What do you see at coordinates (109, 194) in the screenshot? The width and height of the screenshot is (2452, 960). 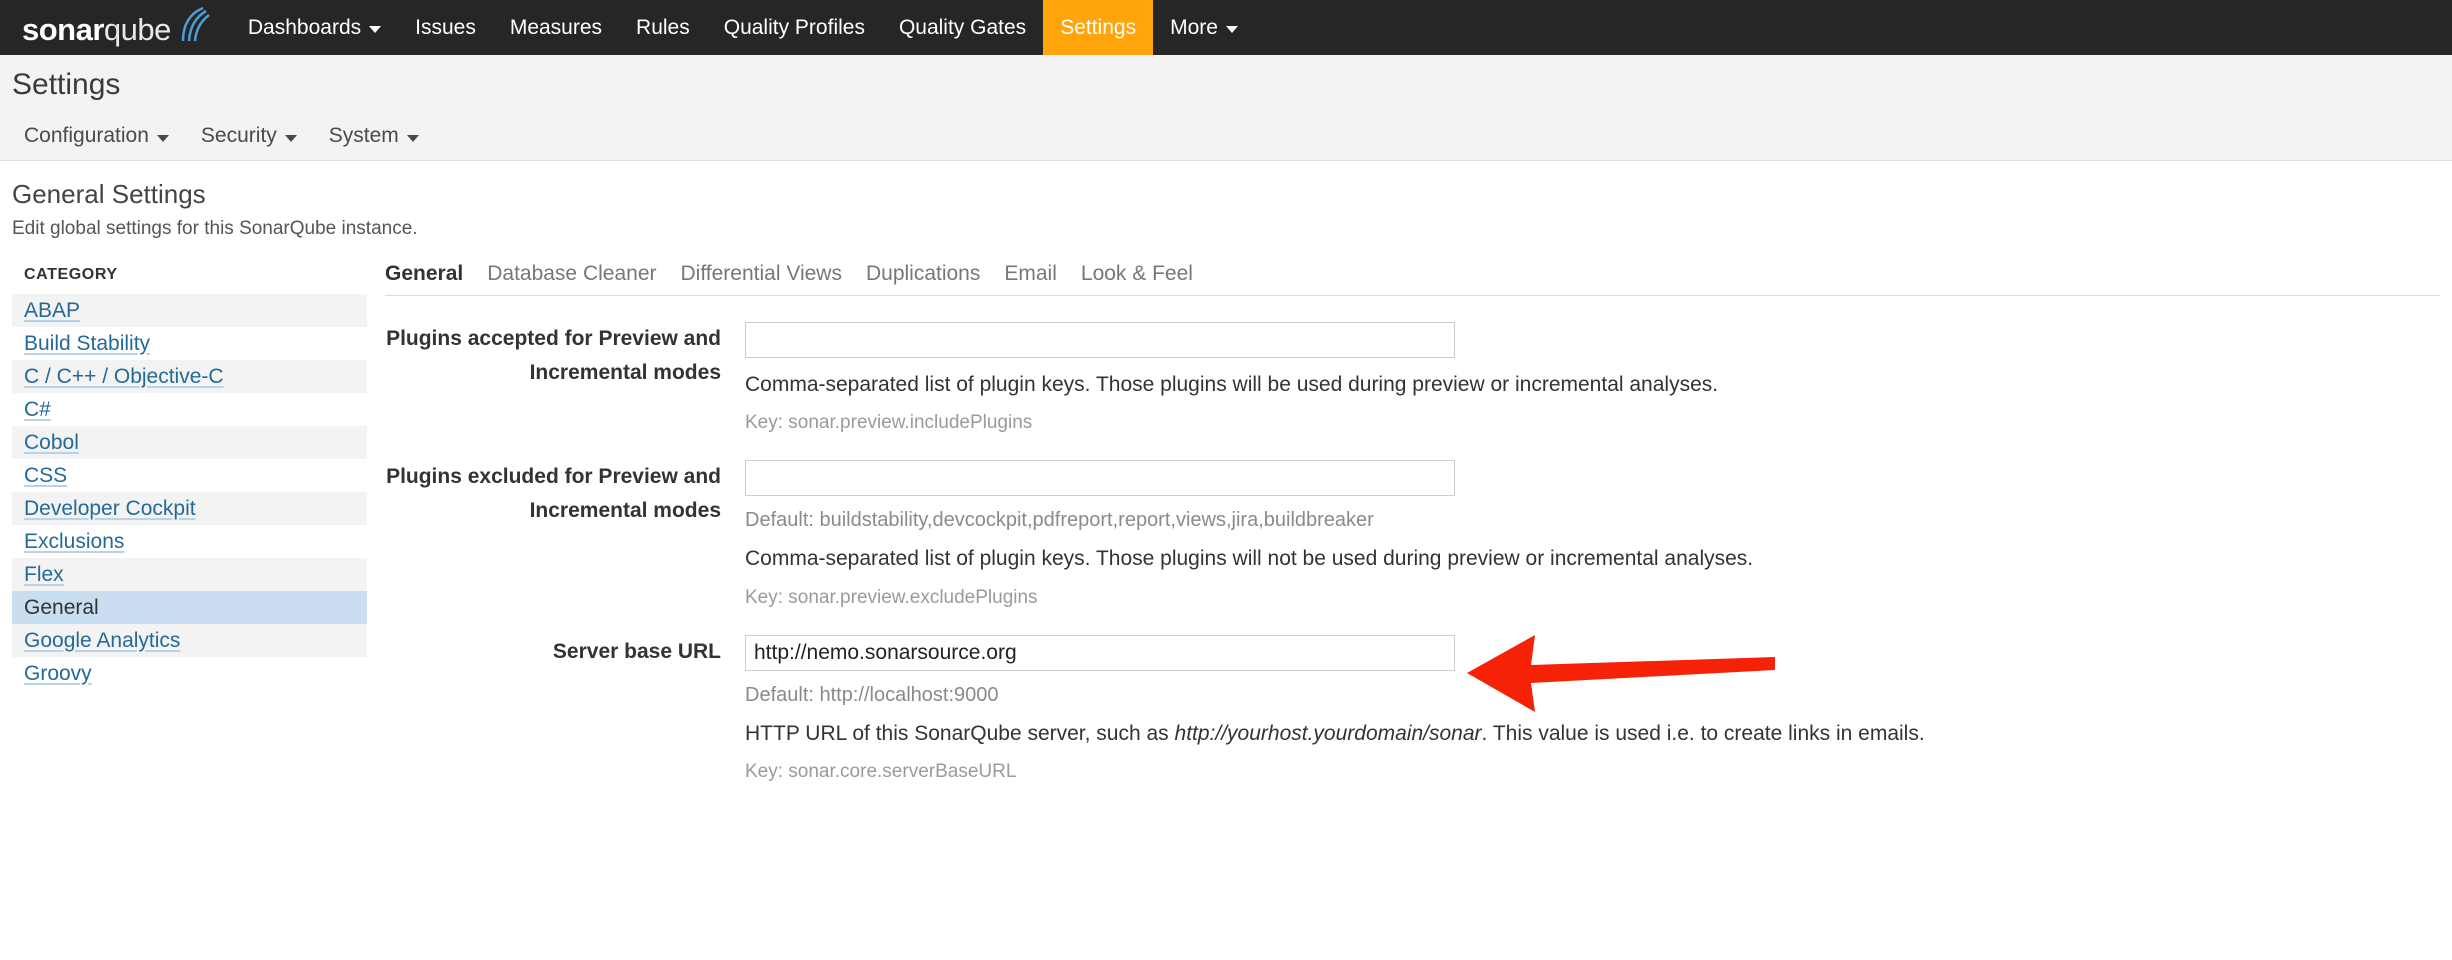 I see `section-heading: General Settings` at bounding box center [109, 194].